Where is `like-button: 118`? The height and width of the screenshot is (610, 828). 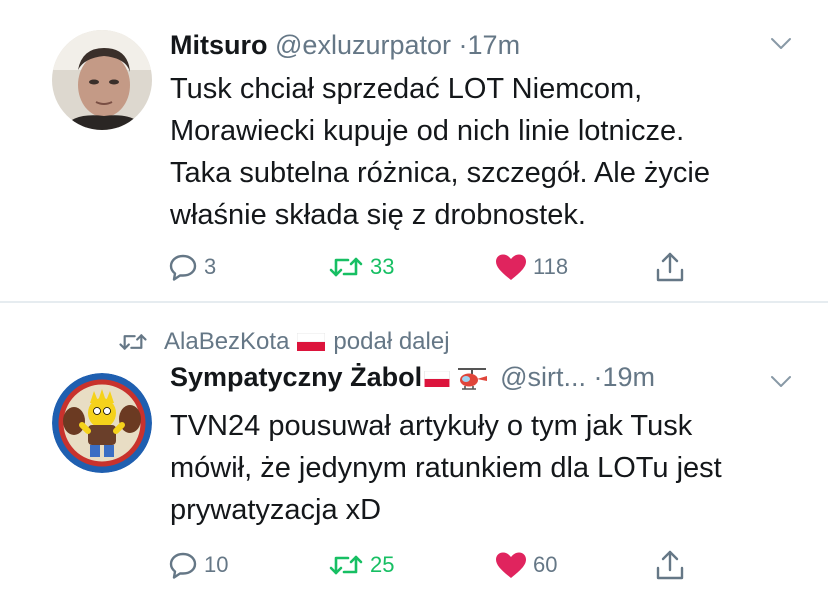 like-button: 118 is located at coordinates (531, 267).